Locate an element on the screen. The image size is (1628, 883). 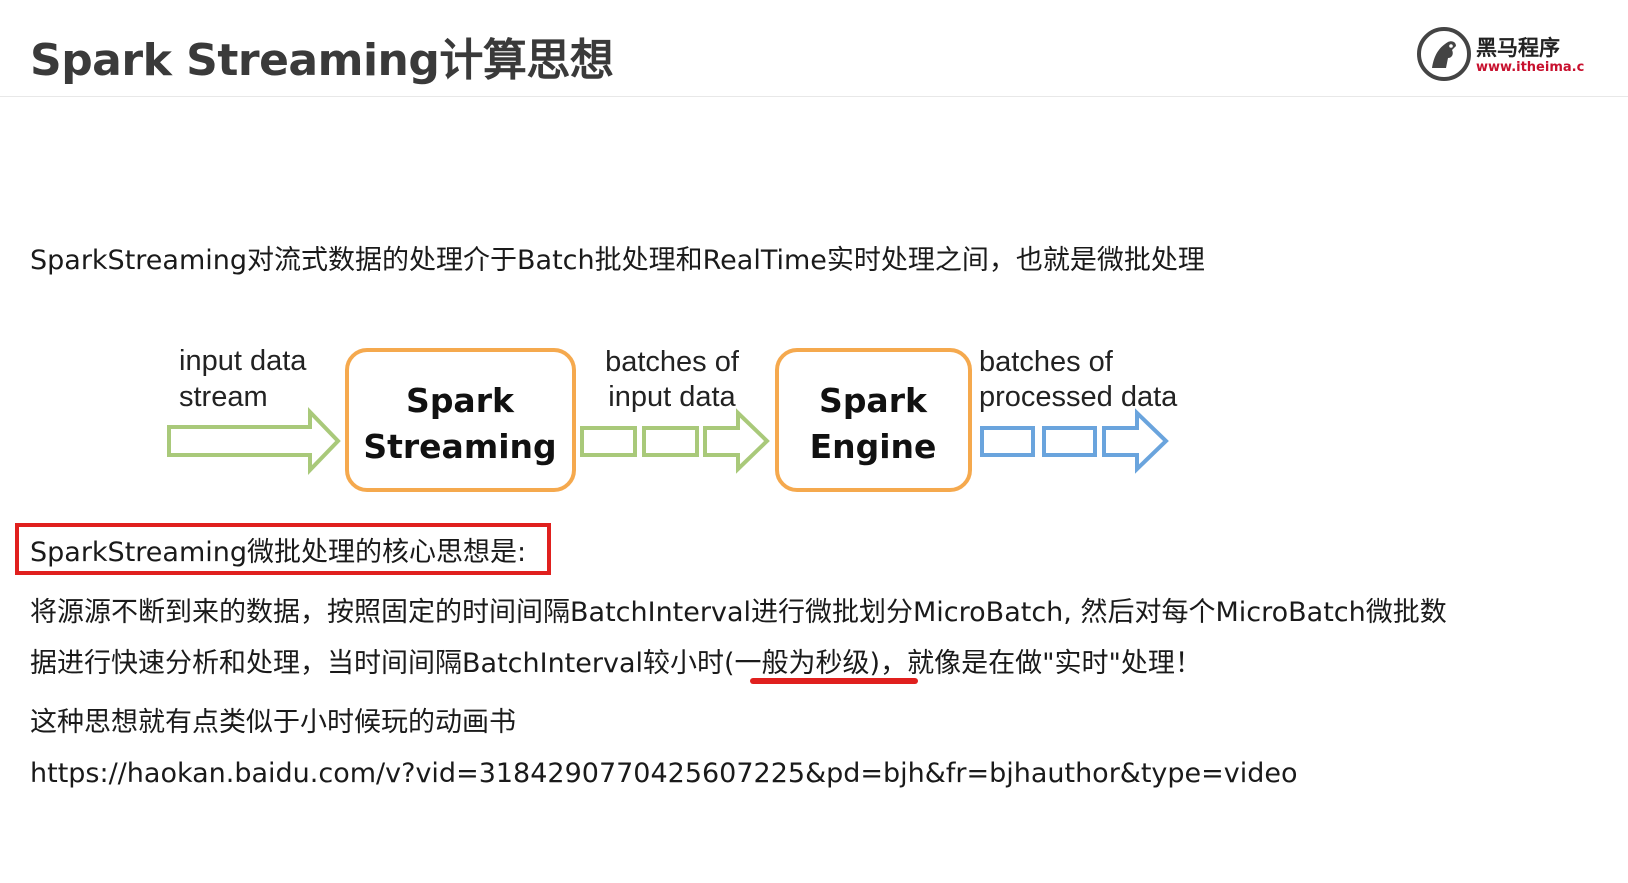
spark-streaming-label-line1: Spark is located at coordinates (460, 400).